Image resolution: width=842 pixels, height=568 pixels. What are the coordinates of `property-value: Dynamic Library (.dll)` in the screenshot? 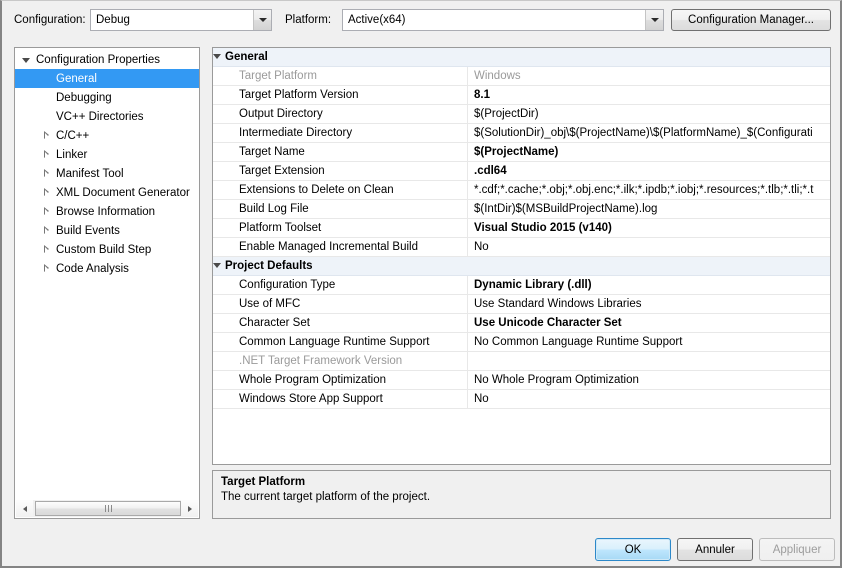 It's located at (649, 285).